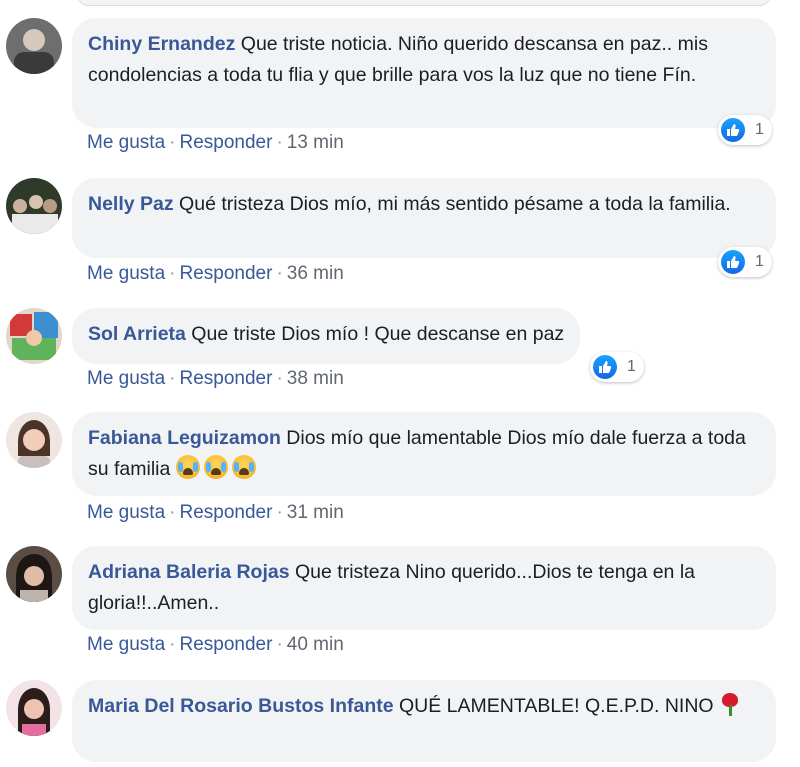 The width and height of the screenshot is (800, 767). Describe the element at coordinates (131, 204) in the screenshot. I see `comment-author: Nelly Paz` at that location.